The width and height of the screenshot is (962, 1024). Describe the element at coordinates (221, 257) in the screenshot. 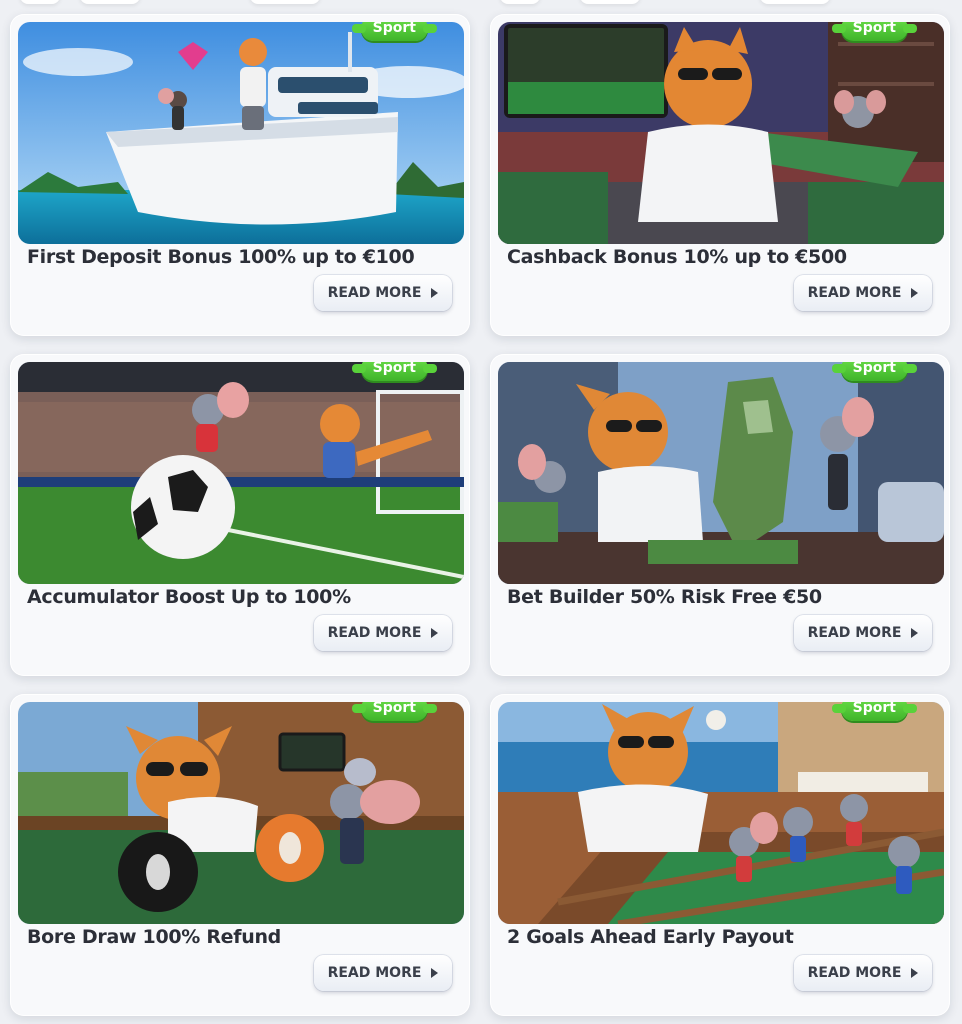

I see `promo-title: First Deposit Bonus 100% up to €100` at that location.